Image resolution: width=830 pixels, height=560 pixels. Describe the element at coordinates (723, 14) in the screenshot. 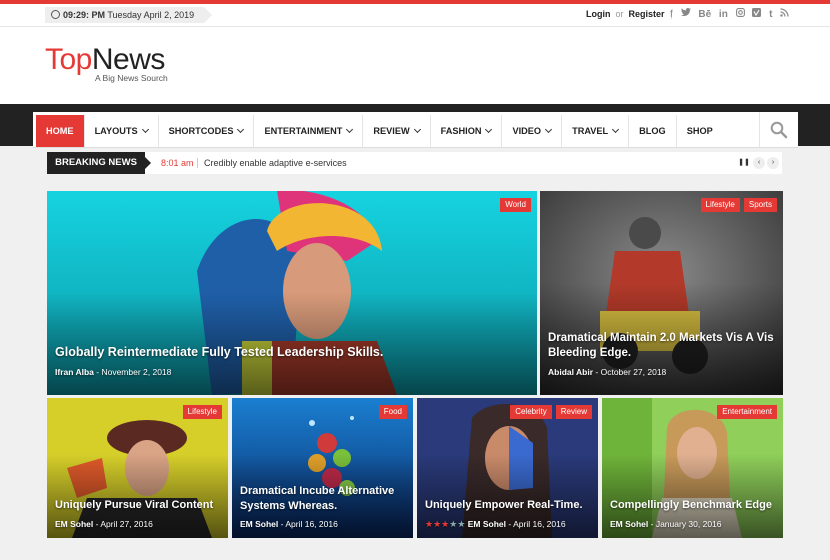

I see `linkedin-icon: in` at that location.